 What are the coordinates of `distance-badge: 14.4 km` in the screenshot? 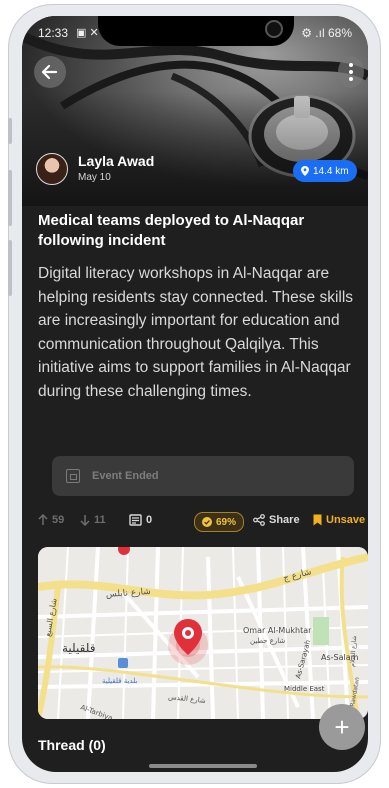 It's located at (325, 171).